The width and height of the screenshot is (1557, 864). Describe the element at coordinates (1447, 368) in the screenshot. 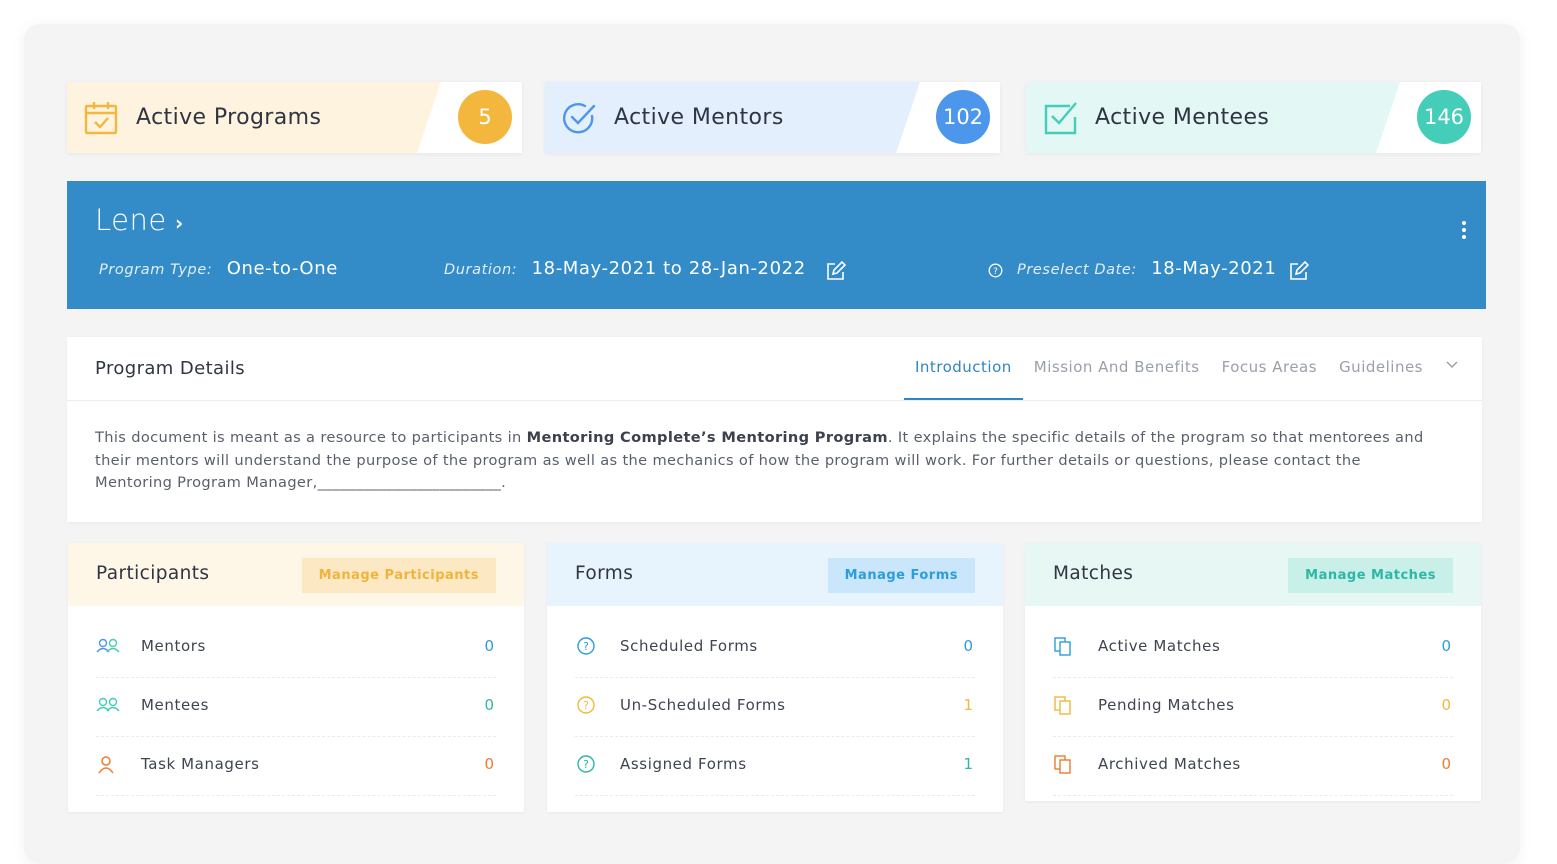

I see `chevron-down-icon` at that location.